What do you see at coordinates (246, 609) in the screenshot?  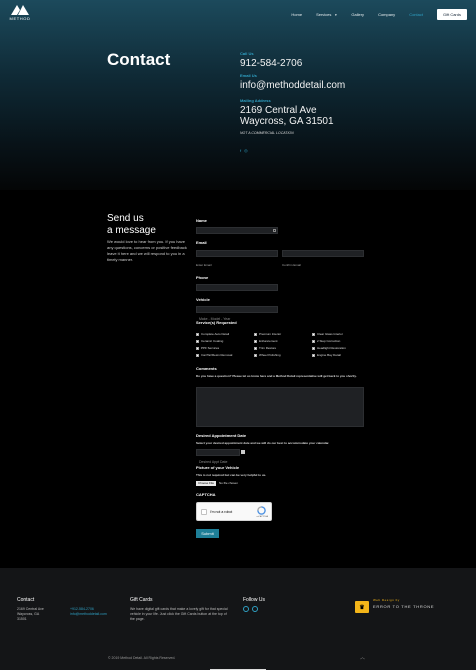 I see `facebook-icon` at bounding box center [246, 609].